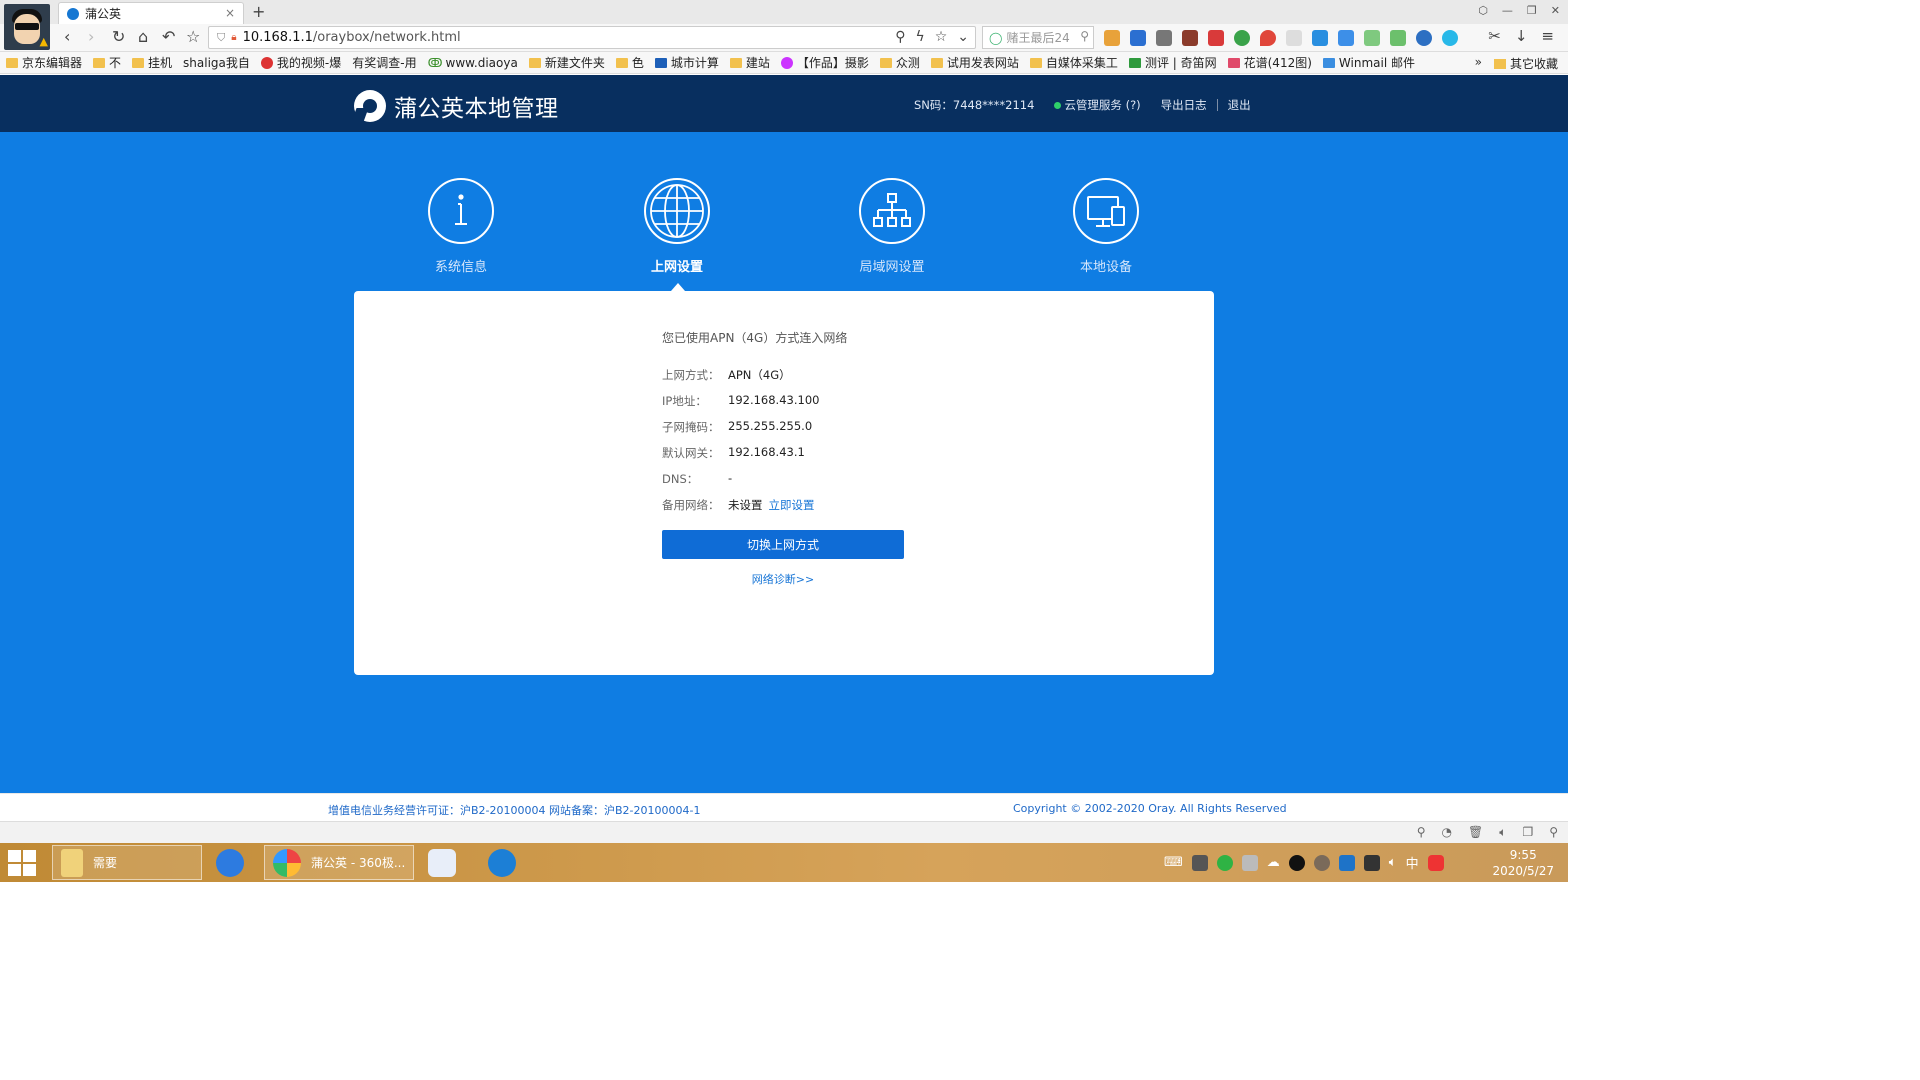 The width and height of the screenshot is (1920, 1080). I want to click on undo-close-icon: ↶, so click(168, 36).